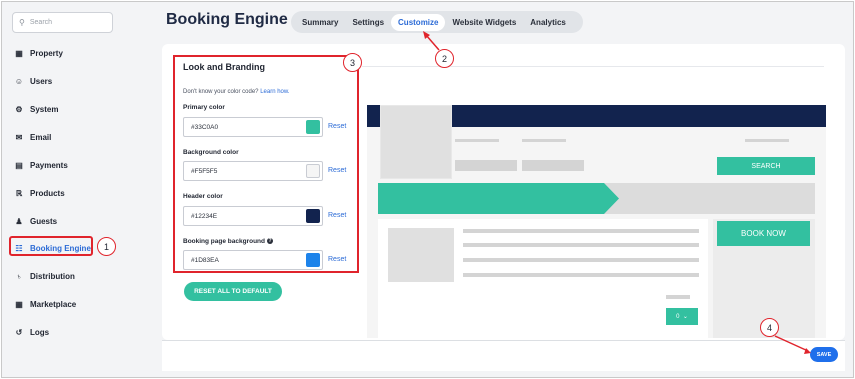 Image resolution: width=855 pixels, height=379 pixels. I want to click on preview-room-image, so click(421, 255).